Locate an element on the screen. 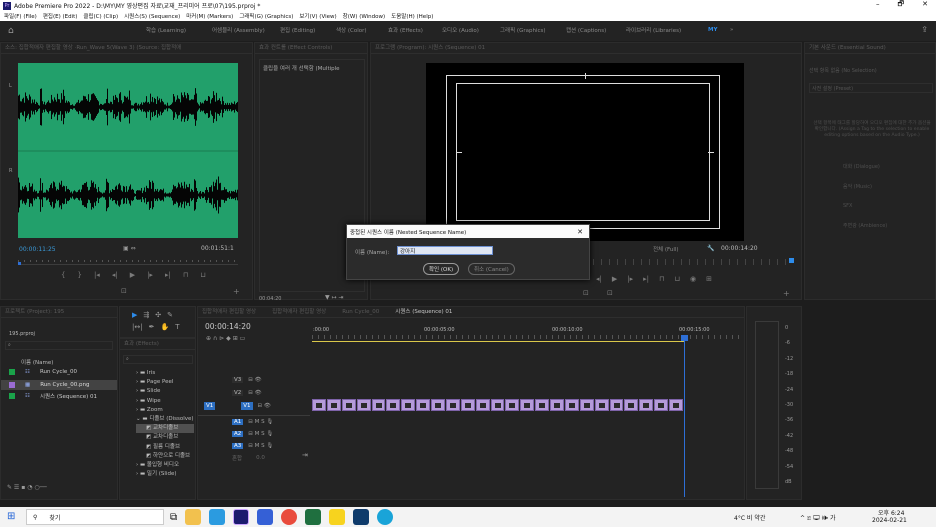 This screenshot has width=936, height=527. project-item-1: ☷ Run Cycle_00 is located at coordinates (43, 372).